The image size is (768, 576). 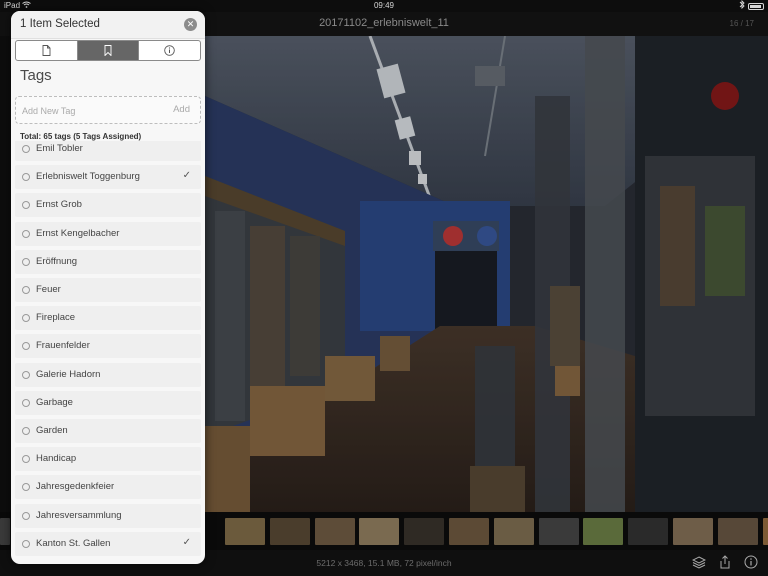 I want to click on bookmark-icon, so click(x=108, y=50).